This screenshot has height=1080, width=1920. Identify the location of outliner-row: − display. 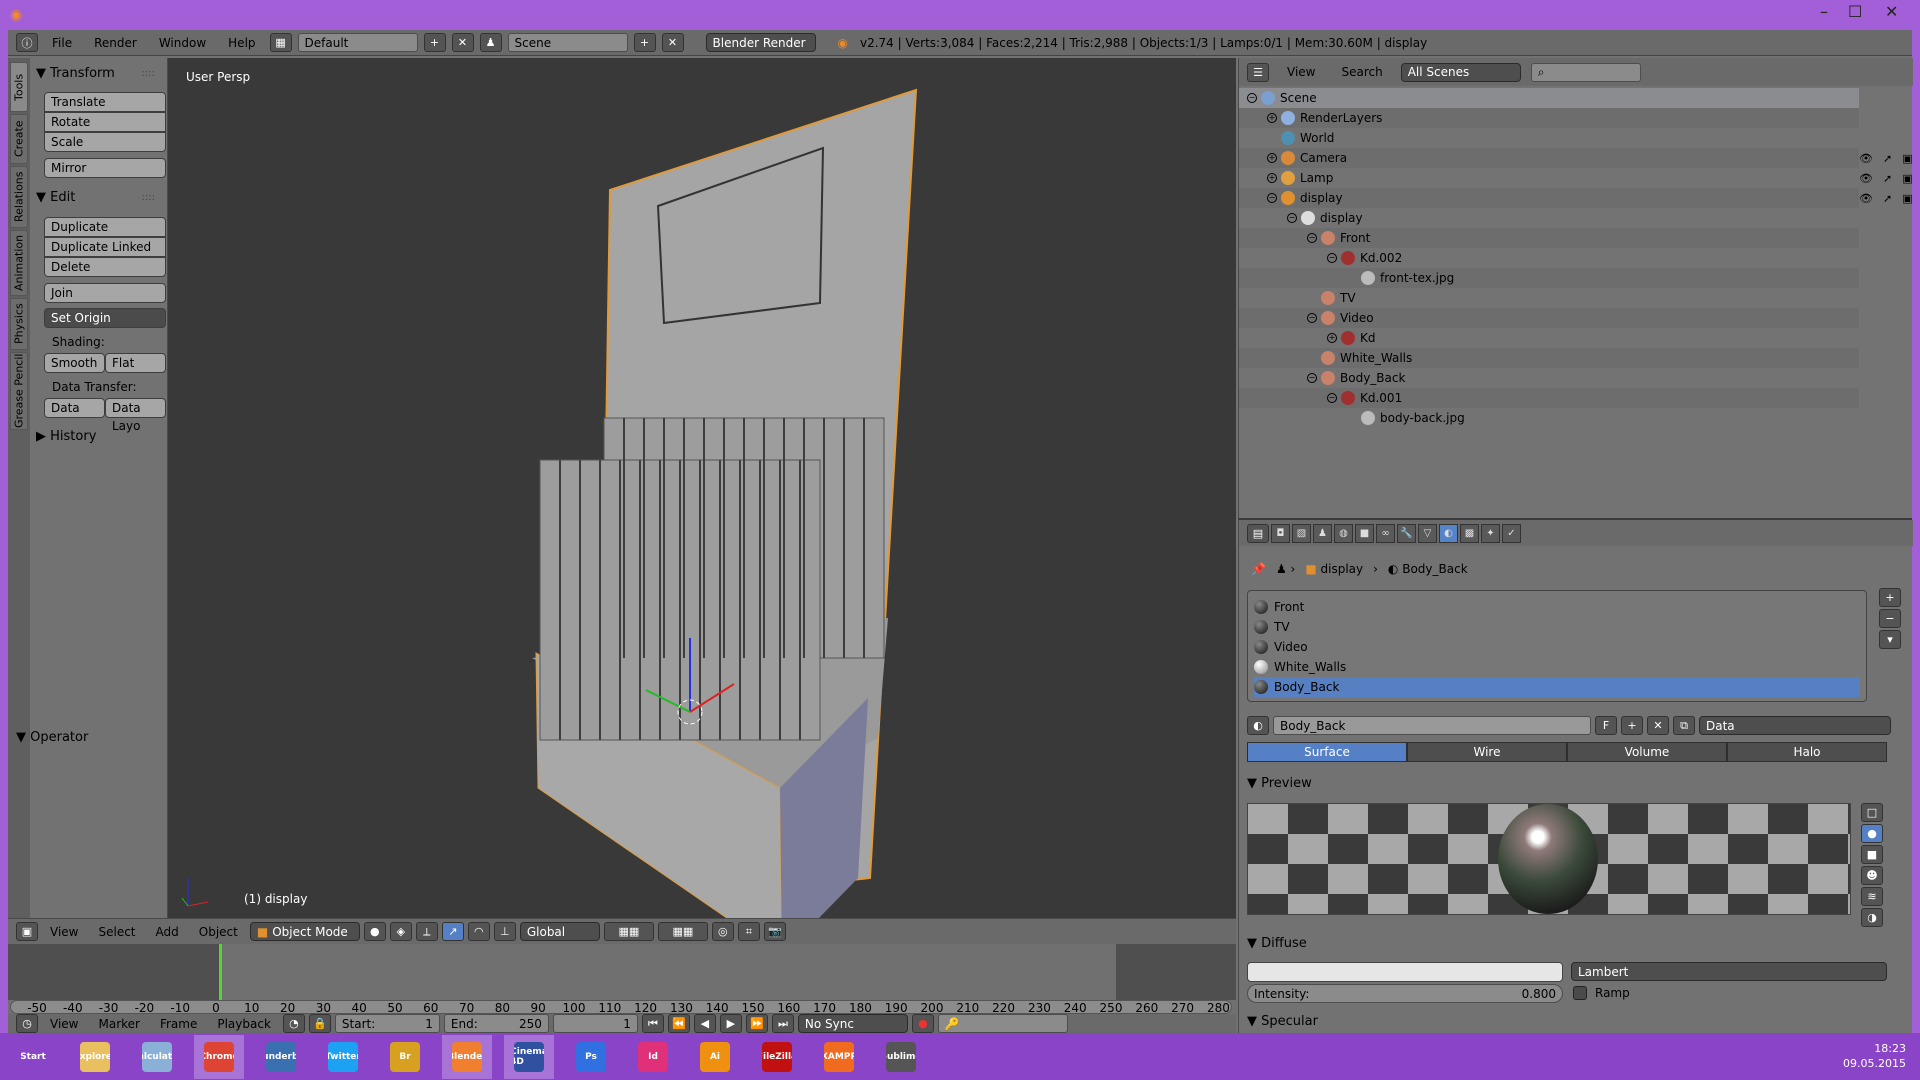
(1549, 218).